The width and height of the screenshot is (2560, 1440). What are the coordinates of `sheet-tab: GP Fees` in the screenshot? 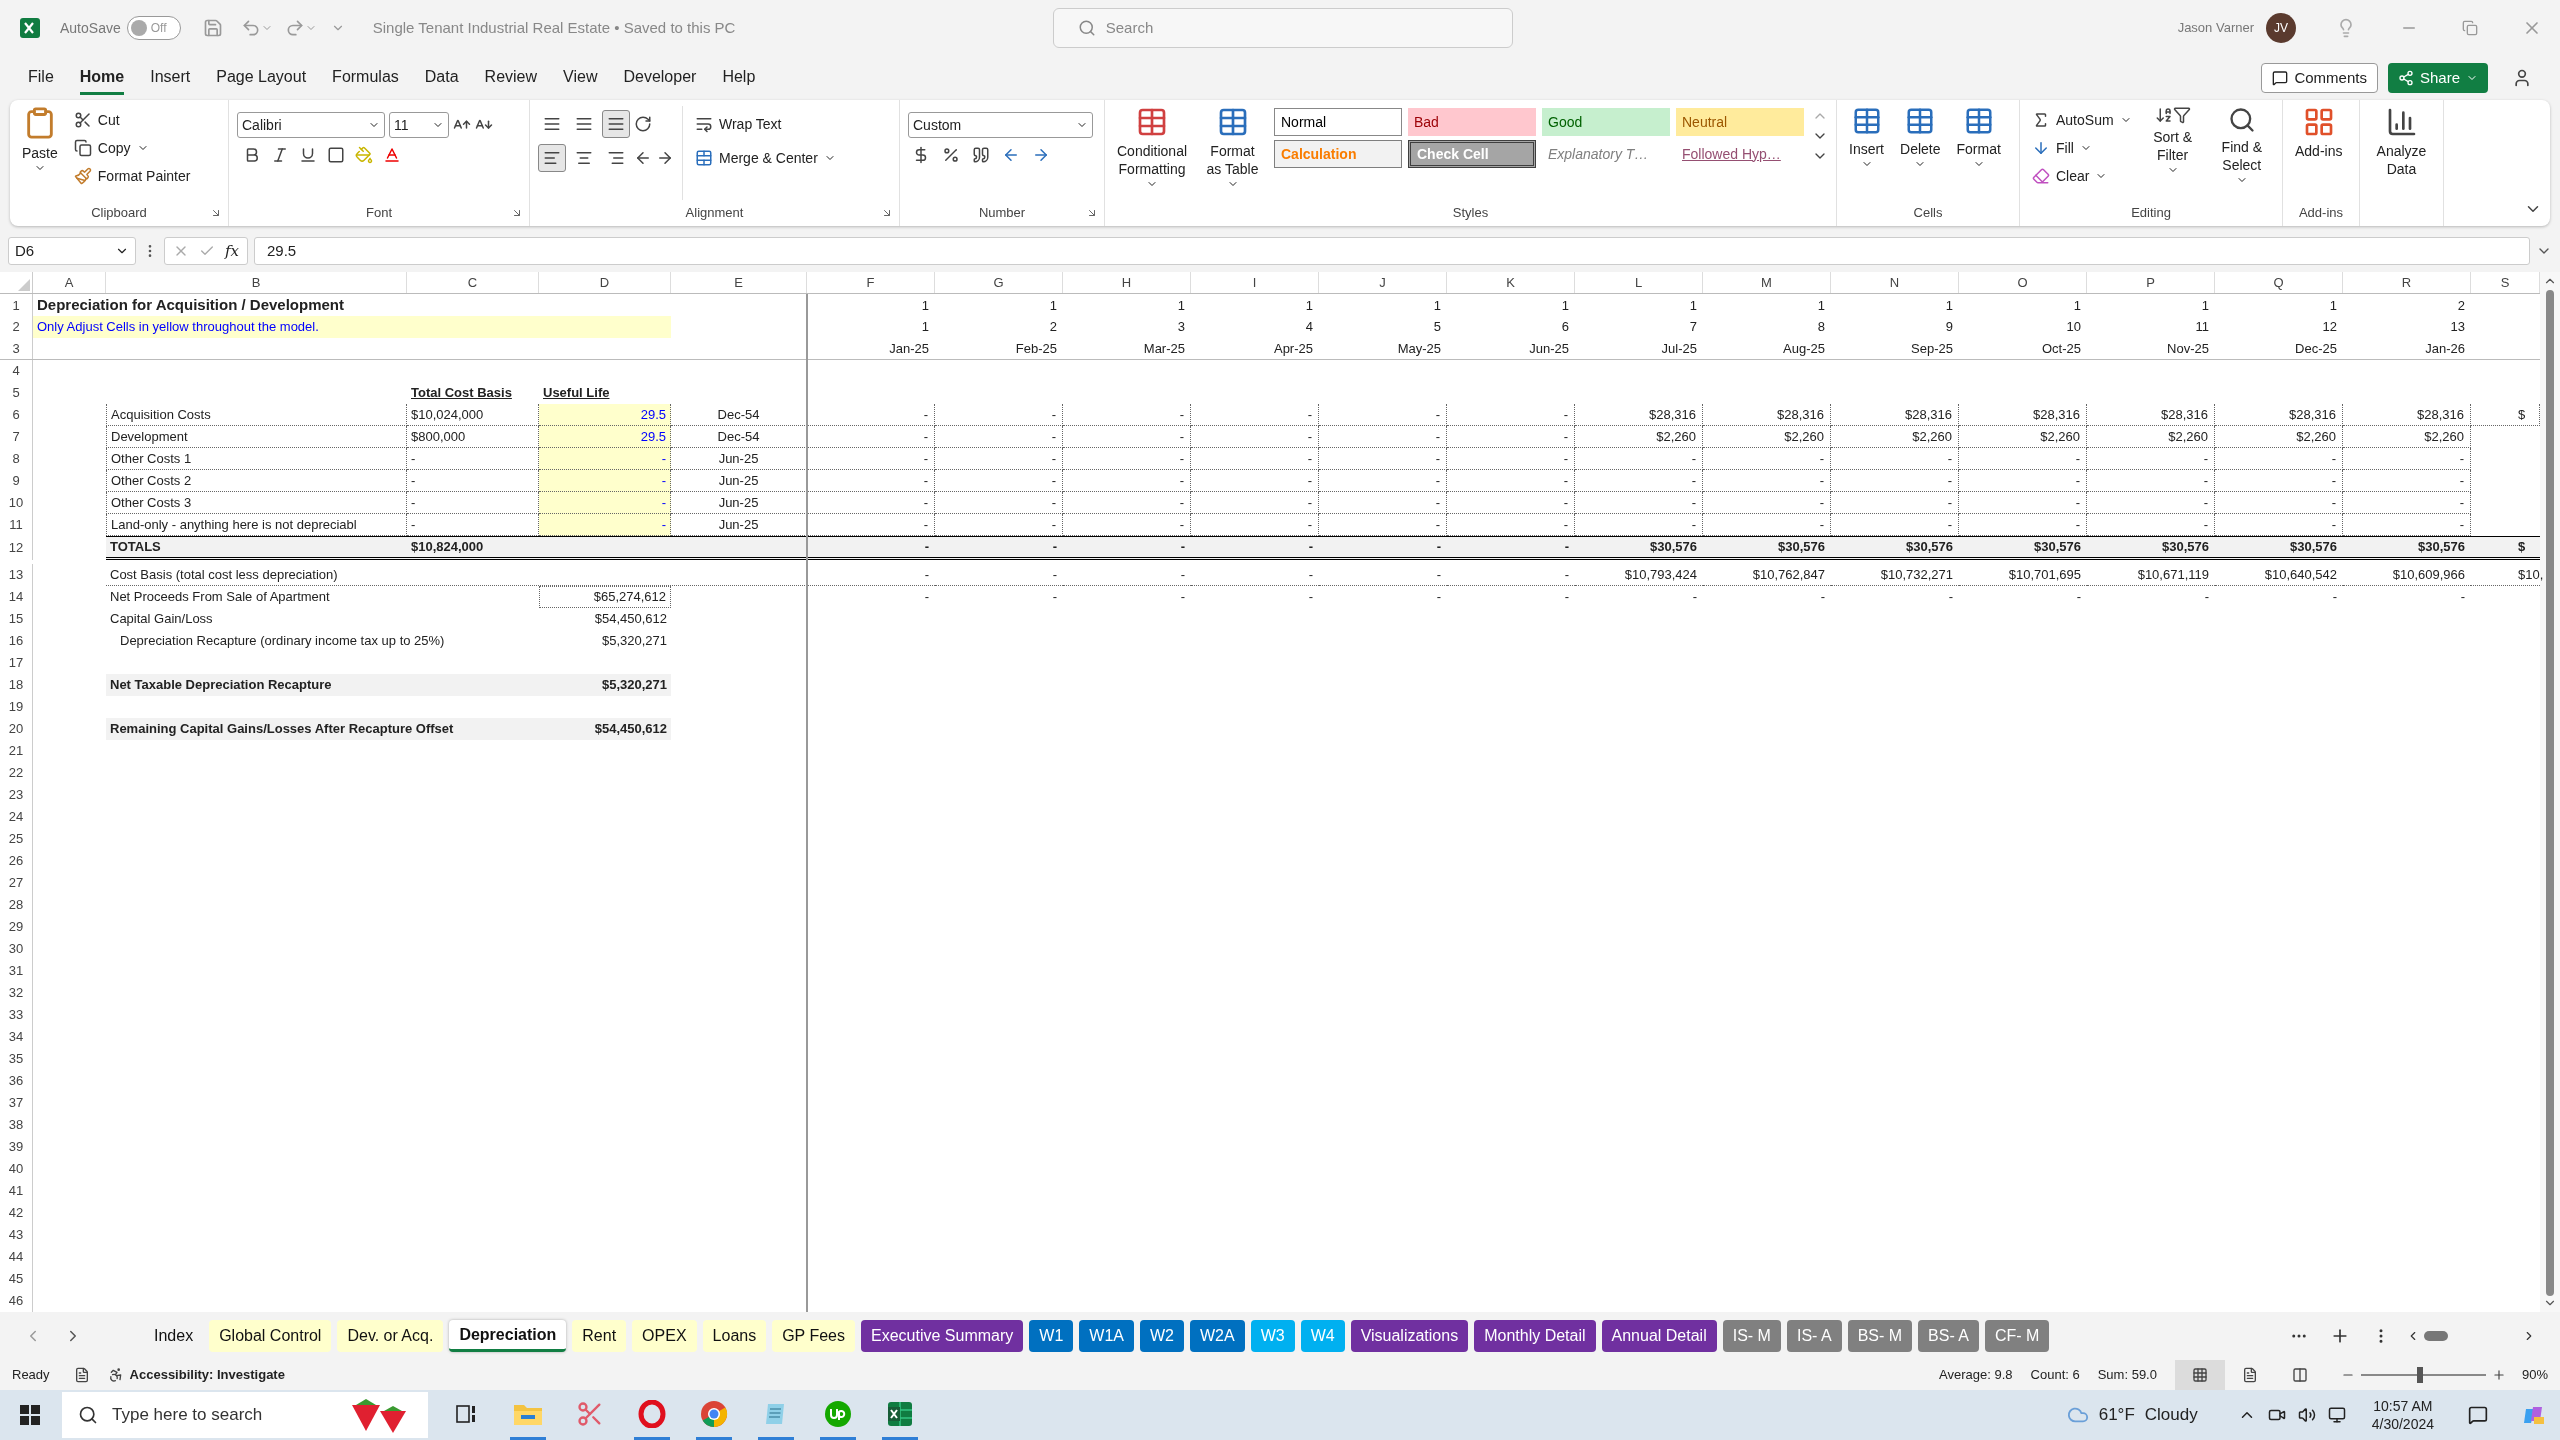 It's located at (813, 1336).